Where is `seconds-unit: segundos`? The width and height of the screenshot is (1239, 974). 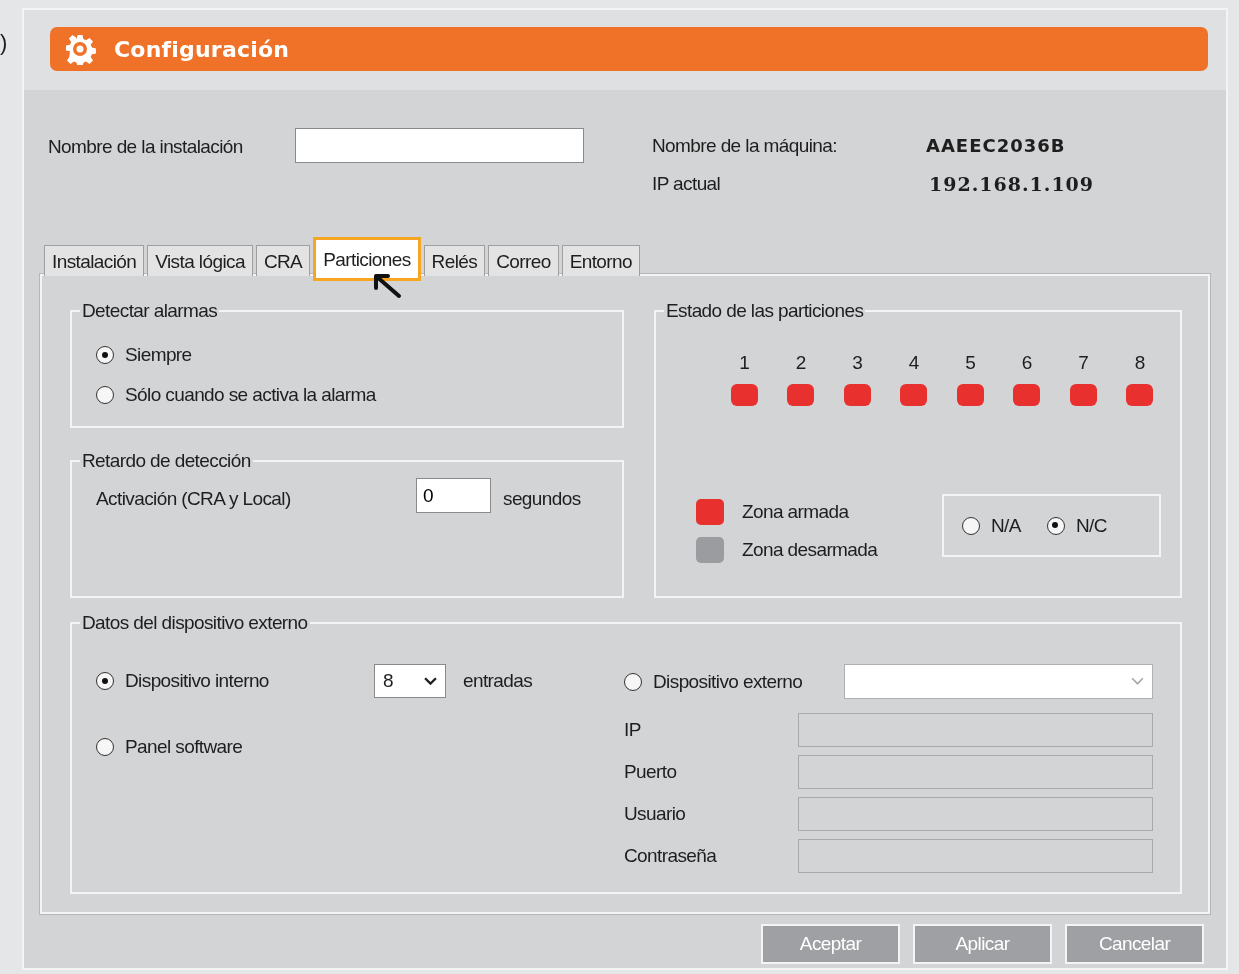
seconds-unit: segundos is located at coordinates (542, 499).